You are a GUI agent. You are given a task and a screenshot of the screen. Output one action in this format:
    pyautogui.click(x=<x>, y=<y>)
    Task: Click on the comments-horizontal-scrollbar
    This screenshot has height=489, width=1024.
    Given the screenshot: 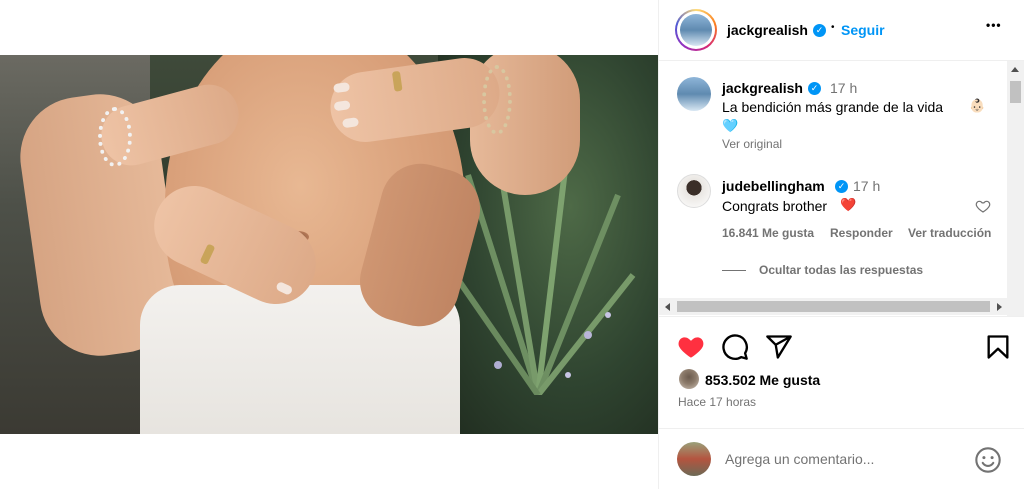 What is the action you would take?
    pyautogui.click(x=833, y=306)
    